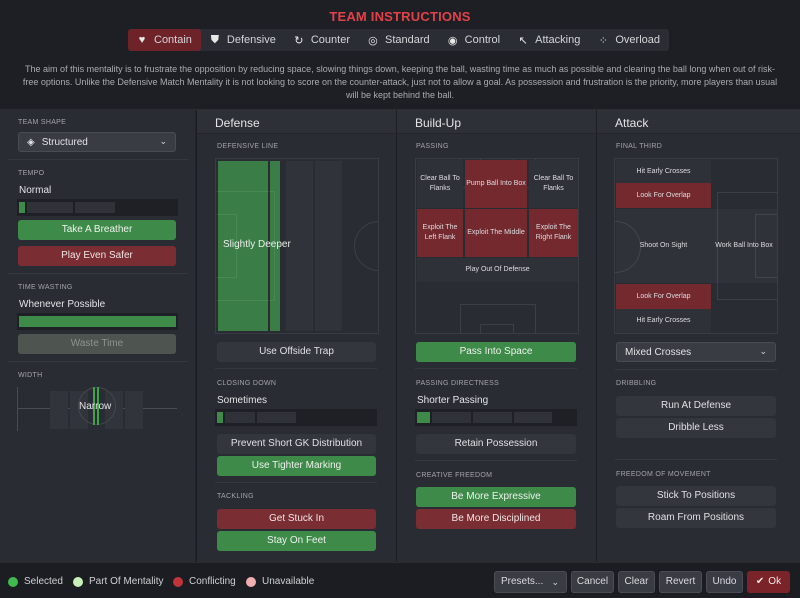 The height and width of the screenshot is (598, 800). Describe the element at coordinates (724, 582) in the screenshot. I see `undo-button: Undo` at that location.